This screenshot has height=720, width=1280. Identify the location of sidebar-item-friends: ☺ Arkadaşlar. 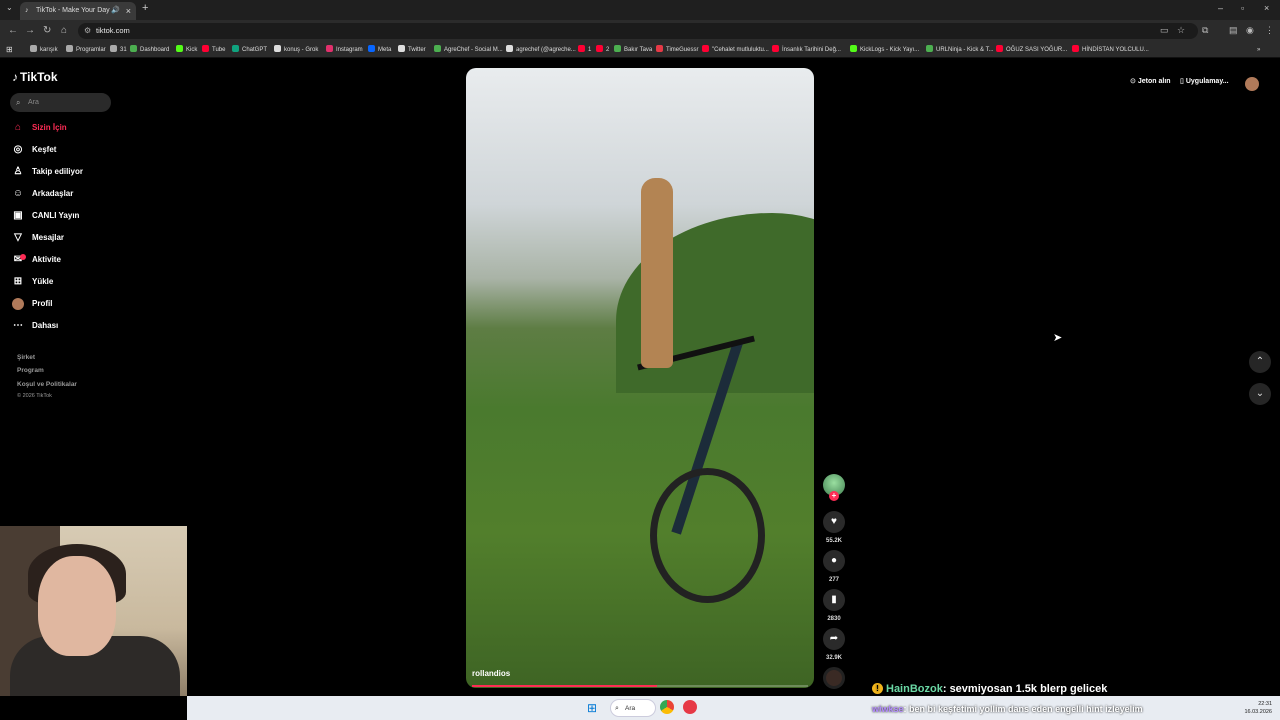
(42, 194).